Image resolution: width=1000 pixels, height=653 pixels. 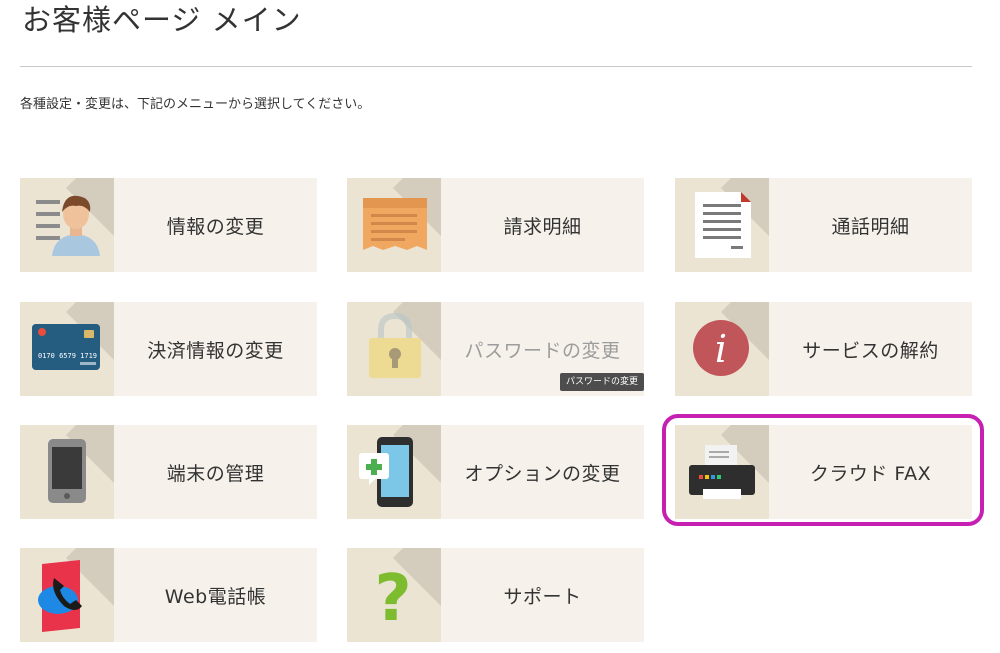 What do you see at coordinates (195, 104) in the screenshot?
I see `intro-text: 各種設定・変更は、下記のメニューから選択してください。` at bounding box center [195, 104].